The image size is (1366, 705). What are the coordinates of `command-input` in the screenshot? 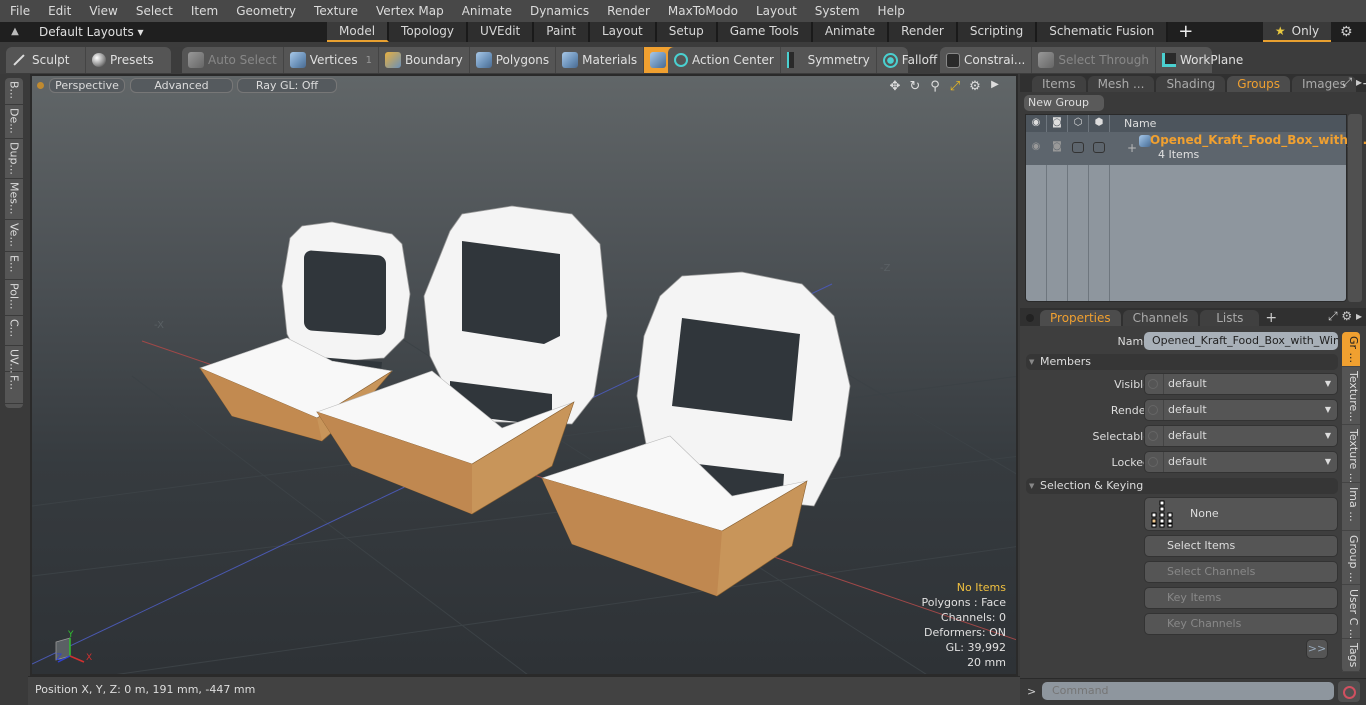 It's located at (1188, 691).